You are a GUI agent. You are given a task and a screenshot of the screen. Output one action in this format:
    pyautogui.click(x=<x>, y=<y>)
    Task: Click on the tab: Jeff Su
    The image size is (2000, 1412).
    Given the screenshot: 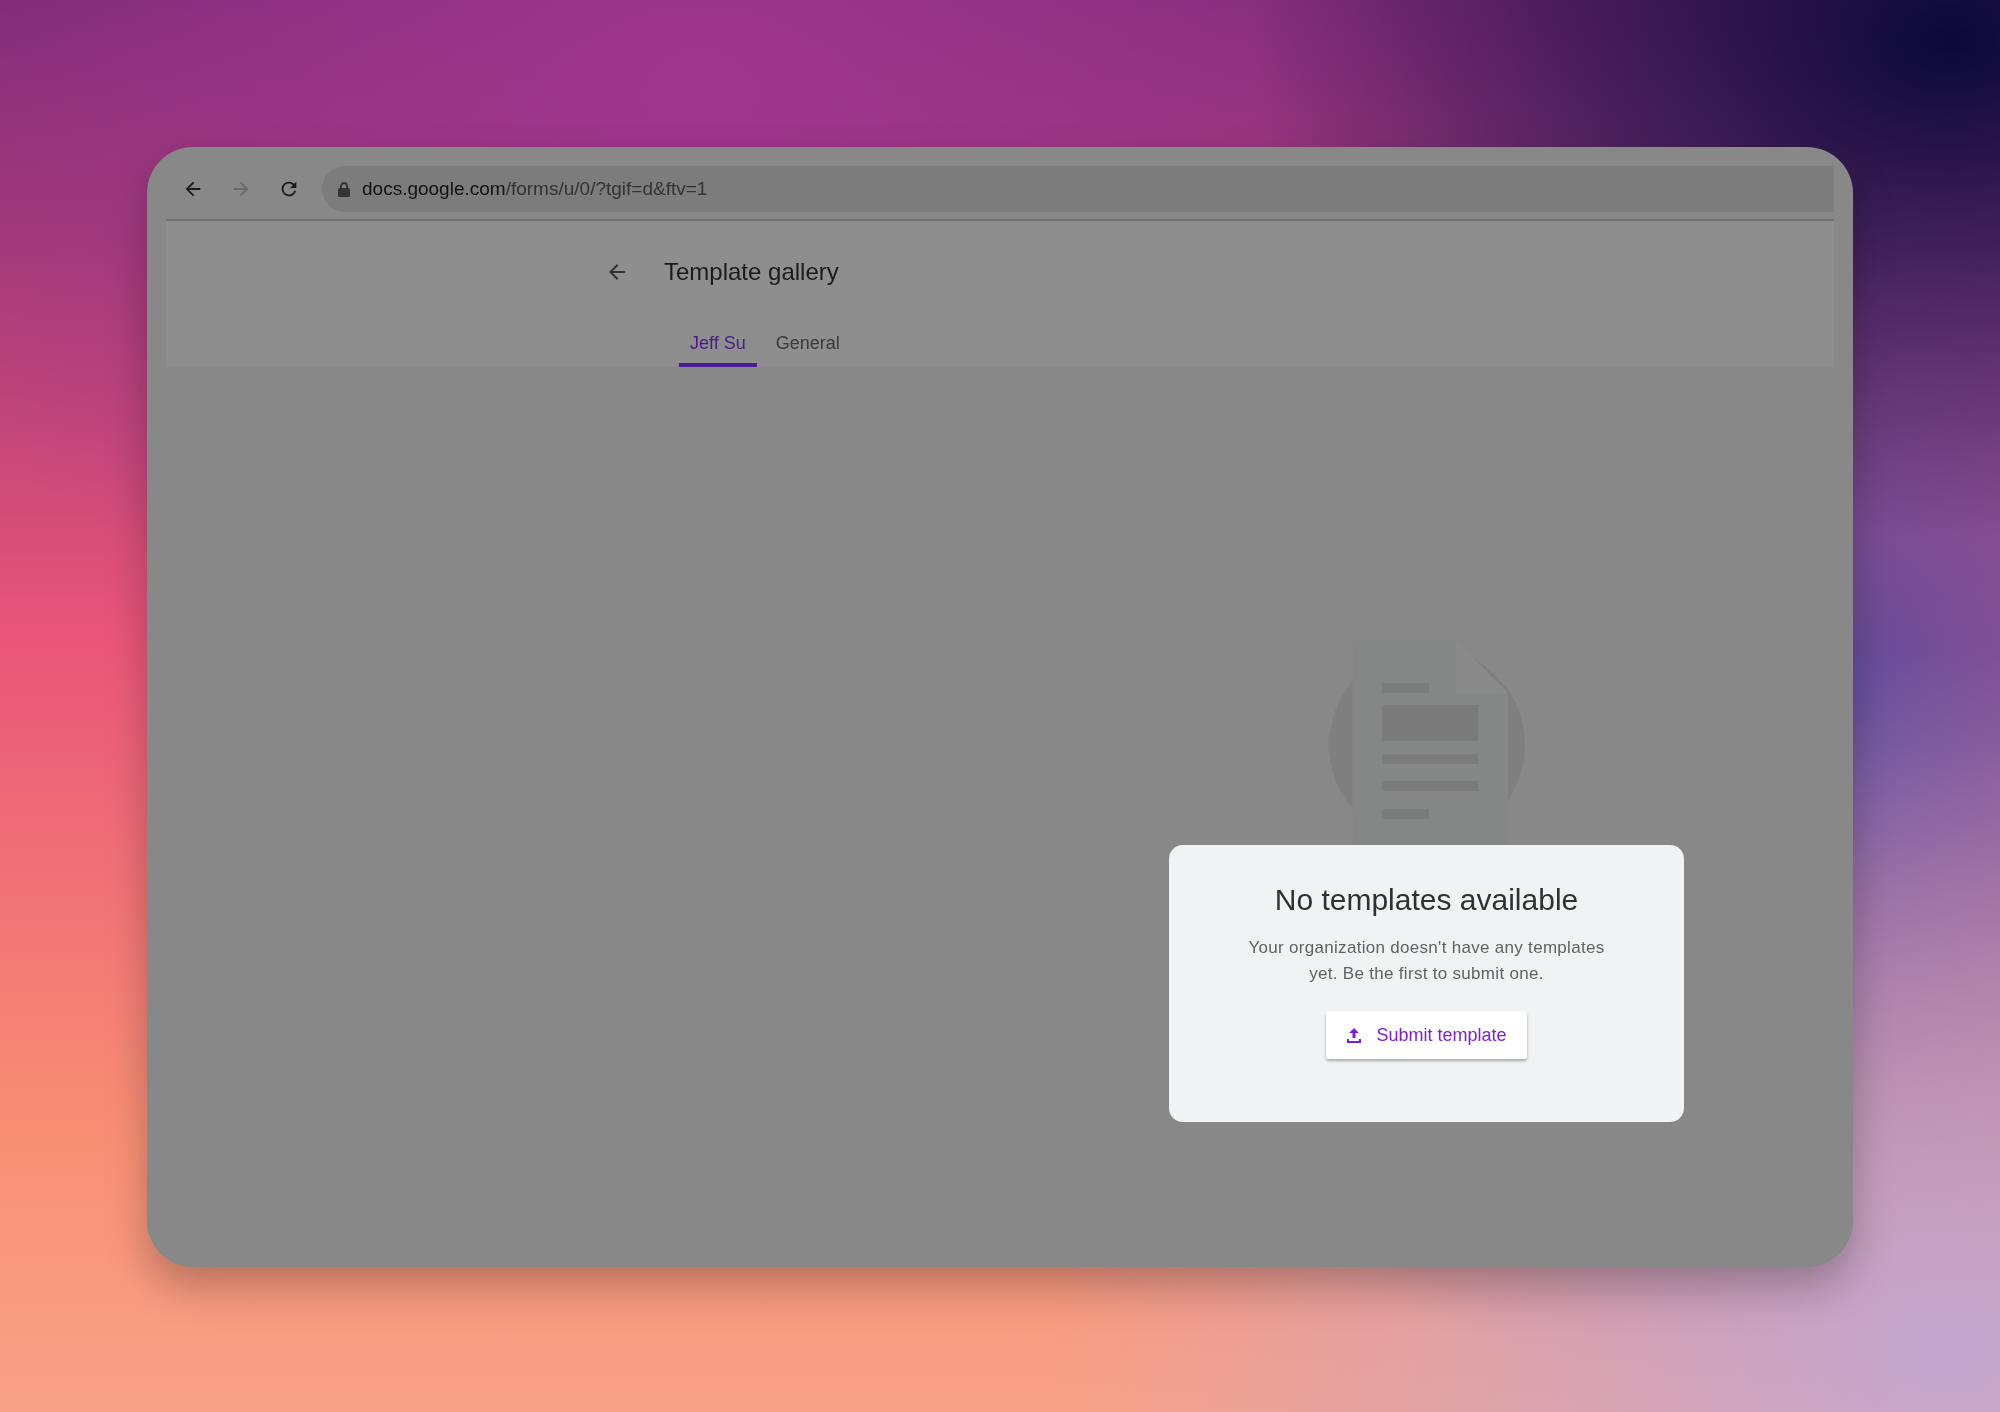 What is the action you would take?
    pyautogui.click(x=718, y=345)
    